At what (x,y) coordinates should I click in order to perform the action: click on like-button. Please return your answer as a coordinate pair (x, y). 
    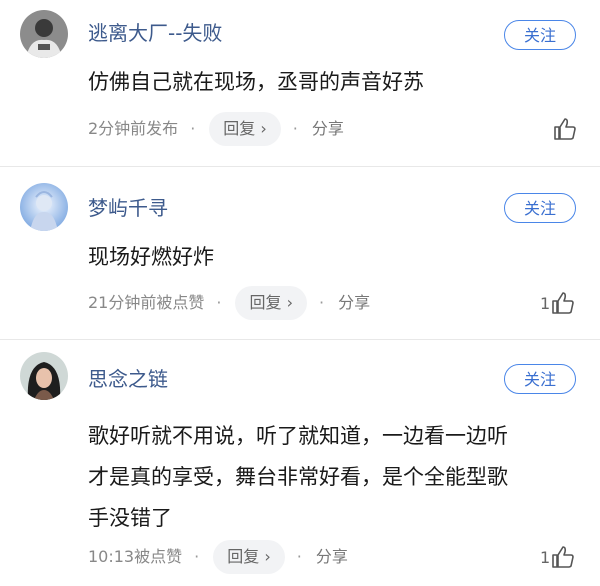
    Looking at the image, I should click on (565, 129).